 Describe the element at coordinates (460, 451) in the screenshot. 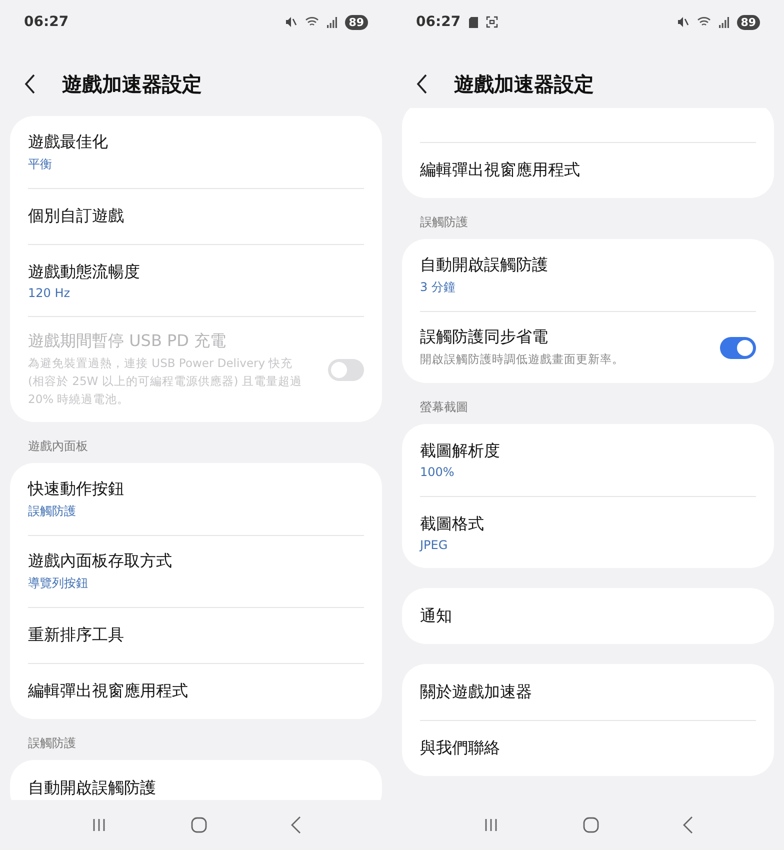

I see `item-title: 截圖解析度` at that location.